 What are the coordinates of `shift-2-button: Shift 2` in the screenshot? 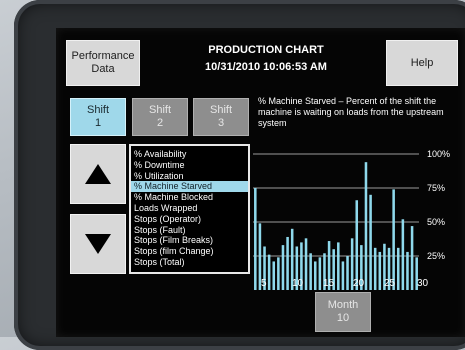 It's located at (160, 117).